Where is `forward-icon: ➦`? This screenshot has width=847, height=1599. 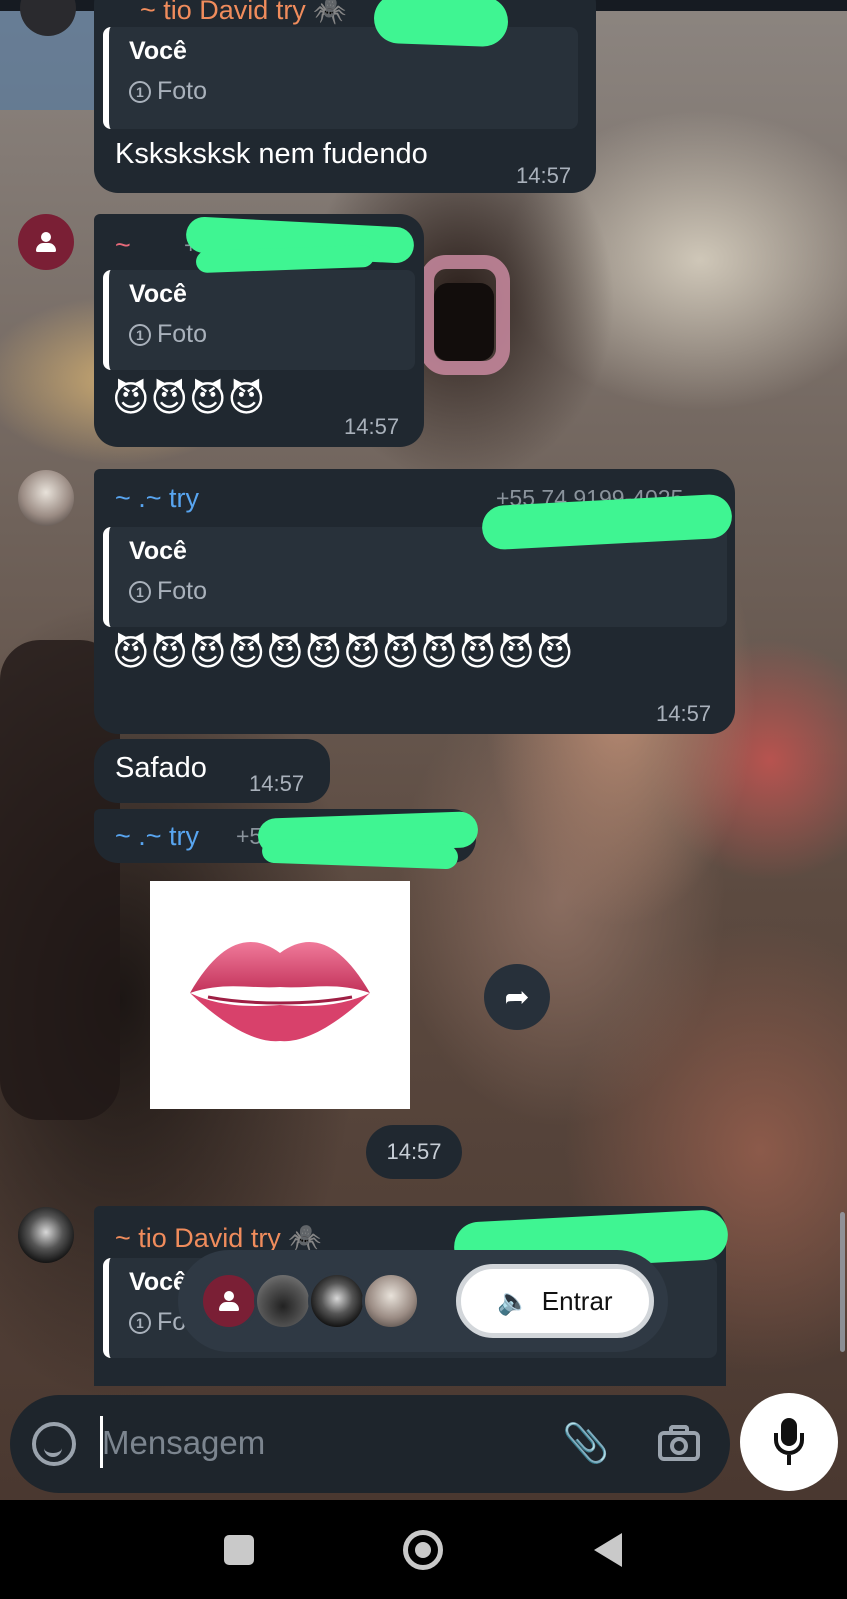
forward-icon: ➦ is located at coordinates (517, 997).